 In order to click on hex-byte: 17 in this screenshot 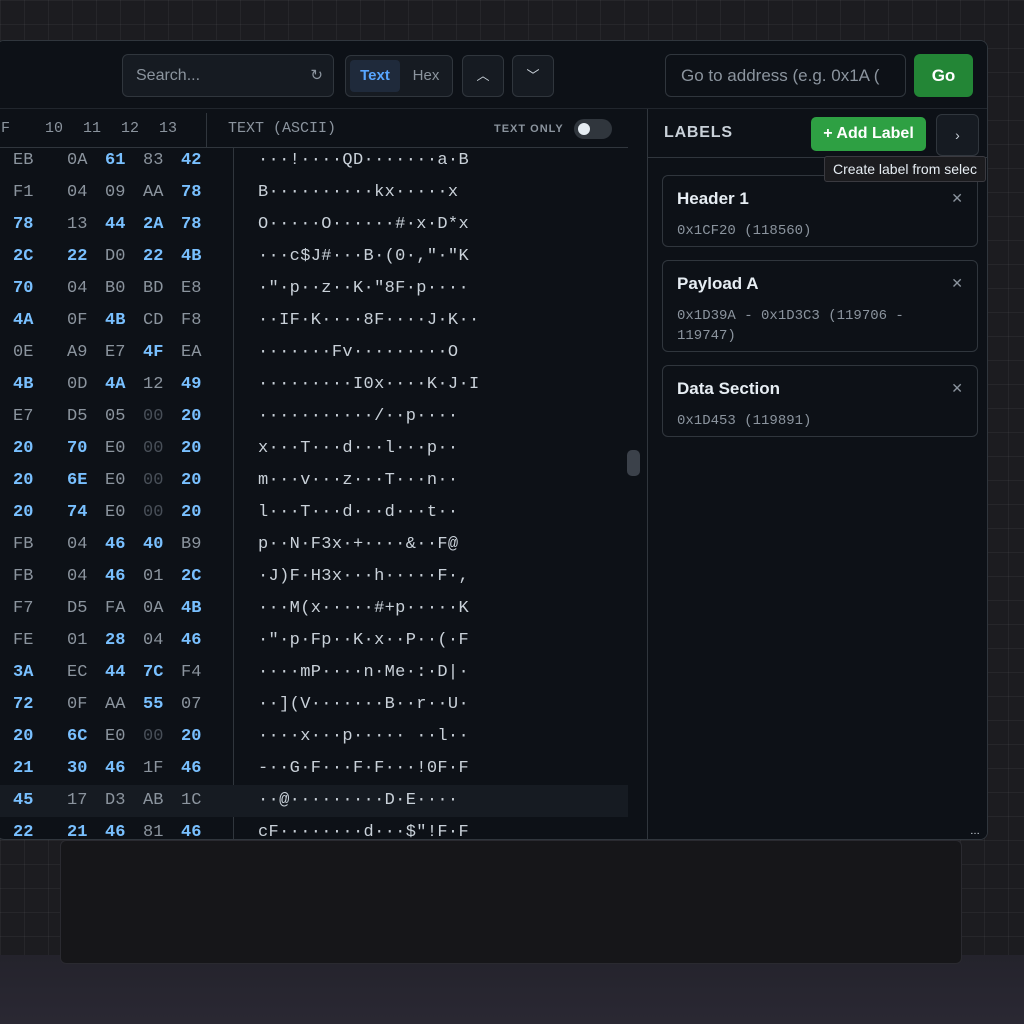, I will do `click(77, 801)`.